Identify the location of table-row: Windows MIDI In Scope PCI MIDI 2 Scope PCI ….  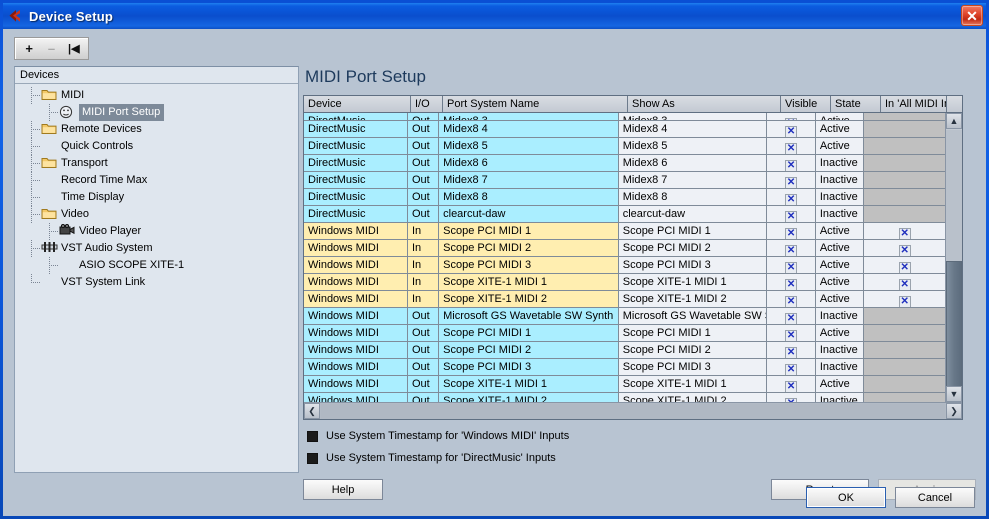
(624, 248).